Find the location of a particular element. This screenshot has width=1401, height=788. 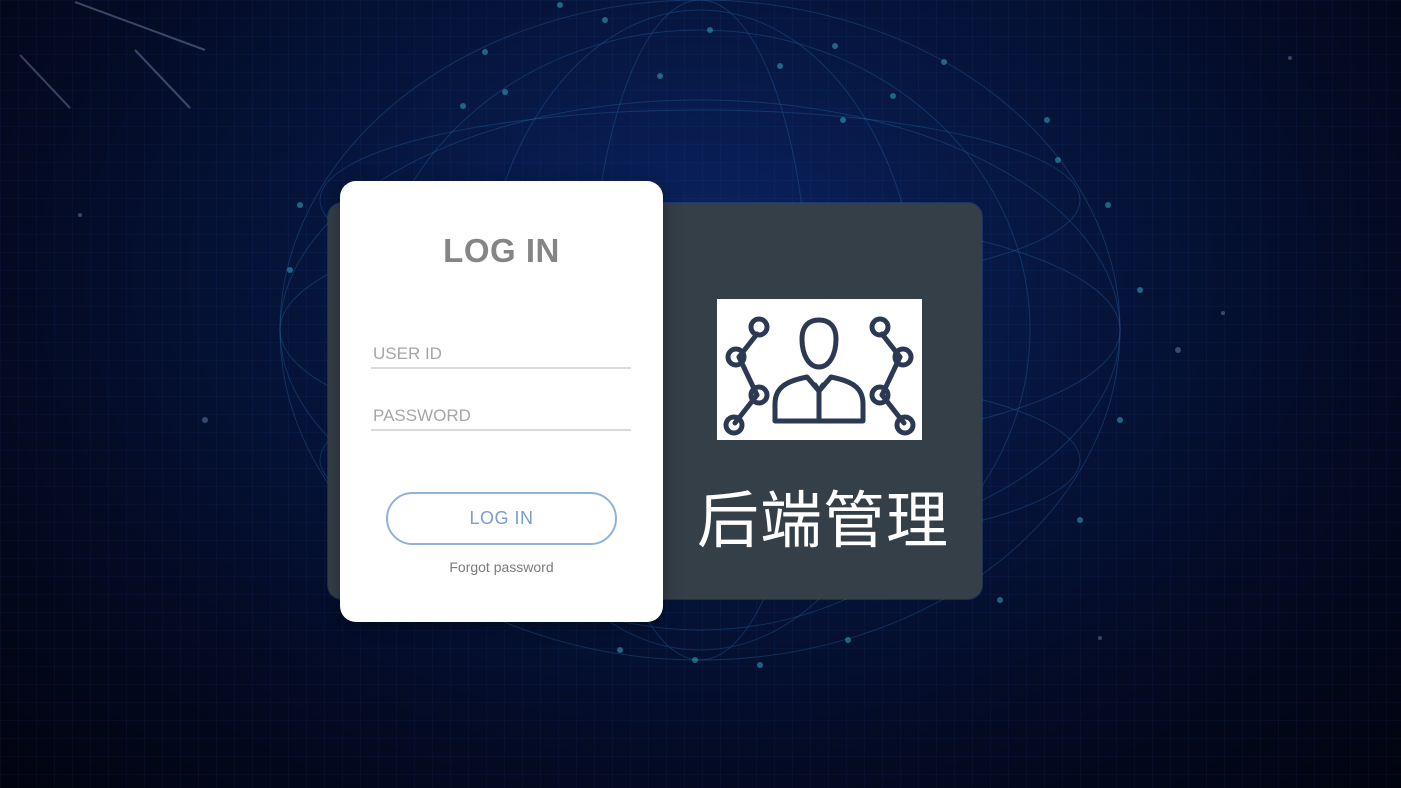

user-id-input is located at coordinates (501, 353).